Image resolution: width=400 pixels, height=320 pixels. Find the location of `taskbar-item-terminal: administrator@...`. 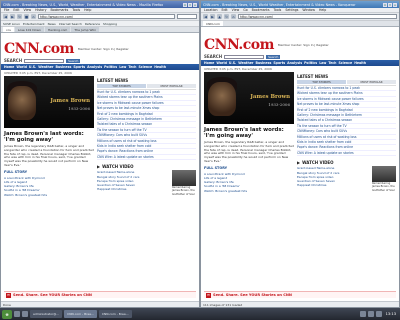

taskbar-item-terminal: administrator@... is located at coordinates (46, 314).